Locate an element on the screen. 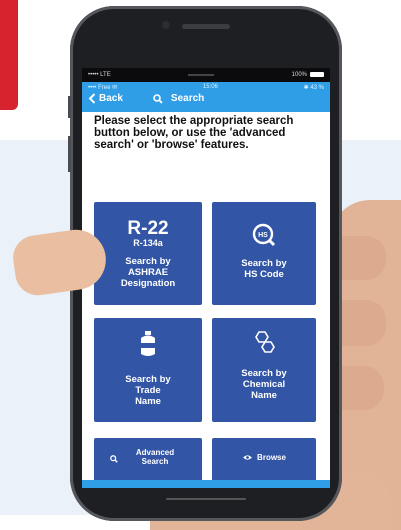  advanced-search-button: Advanced Search is located at coordinates (148, 460).